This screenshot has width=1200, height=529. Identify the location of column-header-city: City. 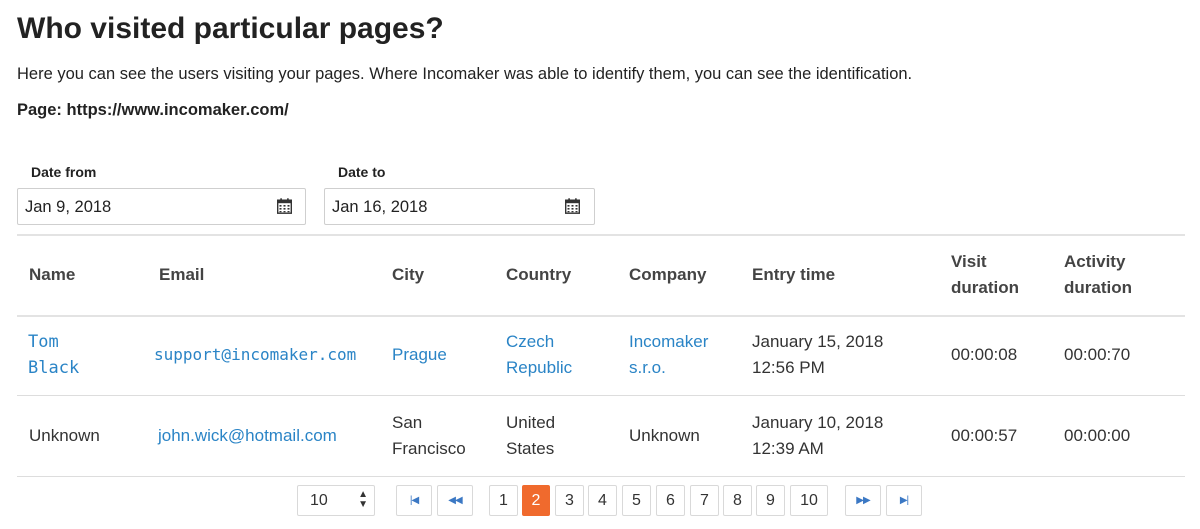
(408, 275).